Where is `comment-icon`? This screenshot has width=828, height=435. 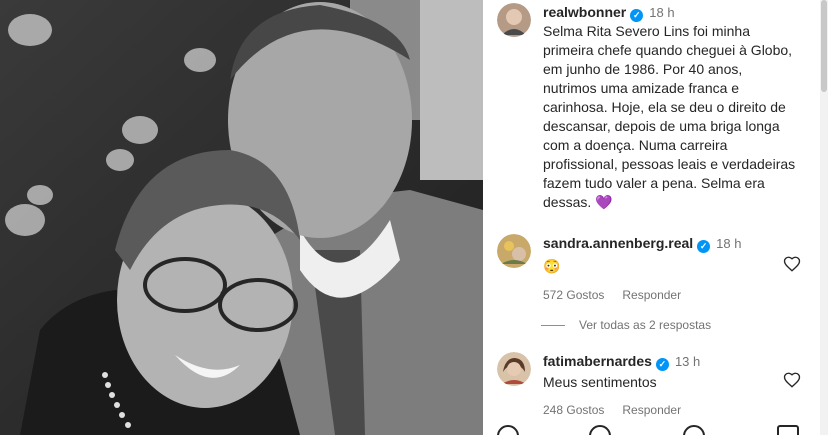
comment-icon is located at coordinates (600, 430).